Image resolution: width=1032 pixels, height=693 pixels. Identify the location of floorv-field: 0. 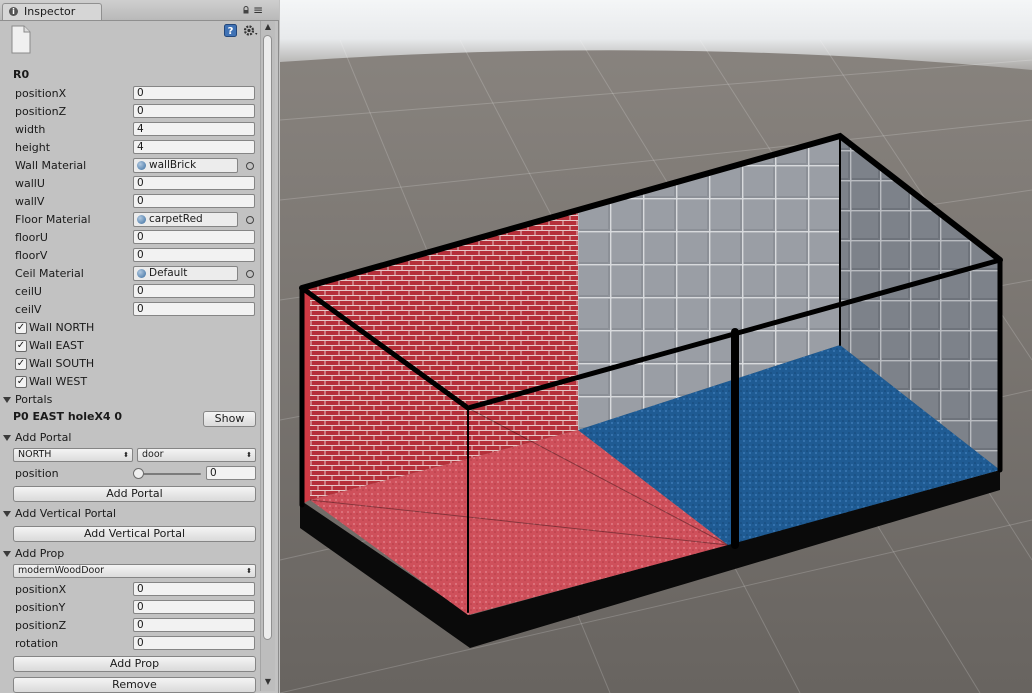
(194, 255).